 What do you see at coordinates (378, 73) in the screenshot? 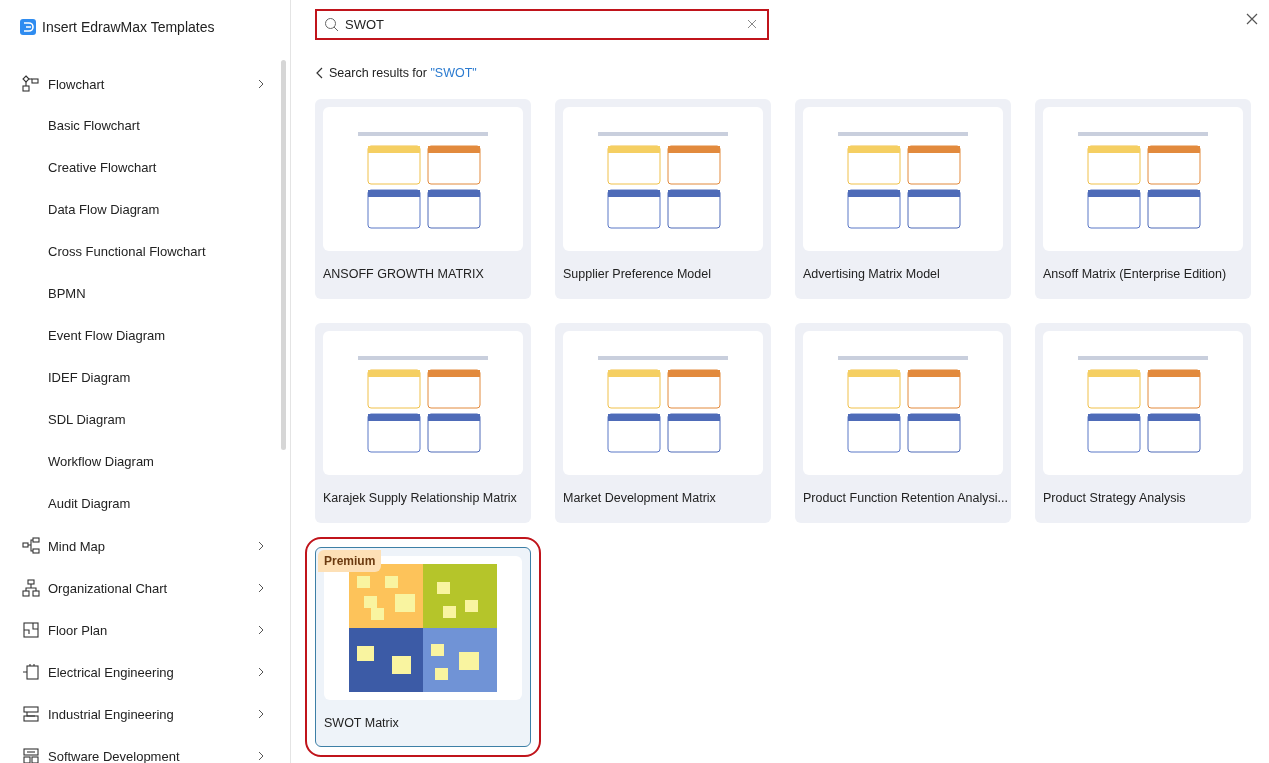
I see `results-label: Search results for` at bounding box center [378, 73].